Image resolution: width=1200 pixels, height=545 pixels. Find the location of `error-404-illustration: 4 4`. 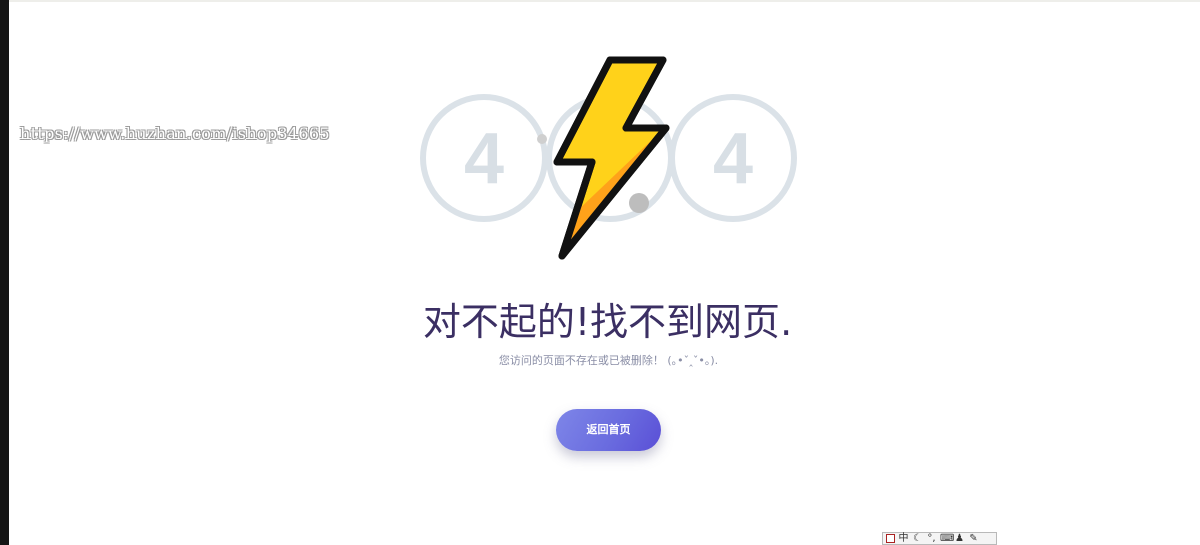

error-404-illustration: 4 4 is located at coordinates (608, 158).